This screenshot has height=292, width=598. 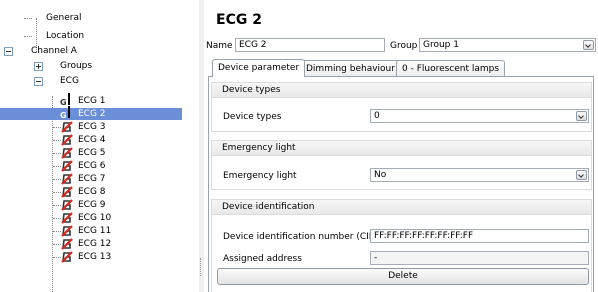 What do you see at coordinates (479, 175) in the screenshot?
I see `emergency-light-select: No` at bounding box center [479, 175].